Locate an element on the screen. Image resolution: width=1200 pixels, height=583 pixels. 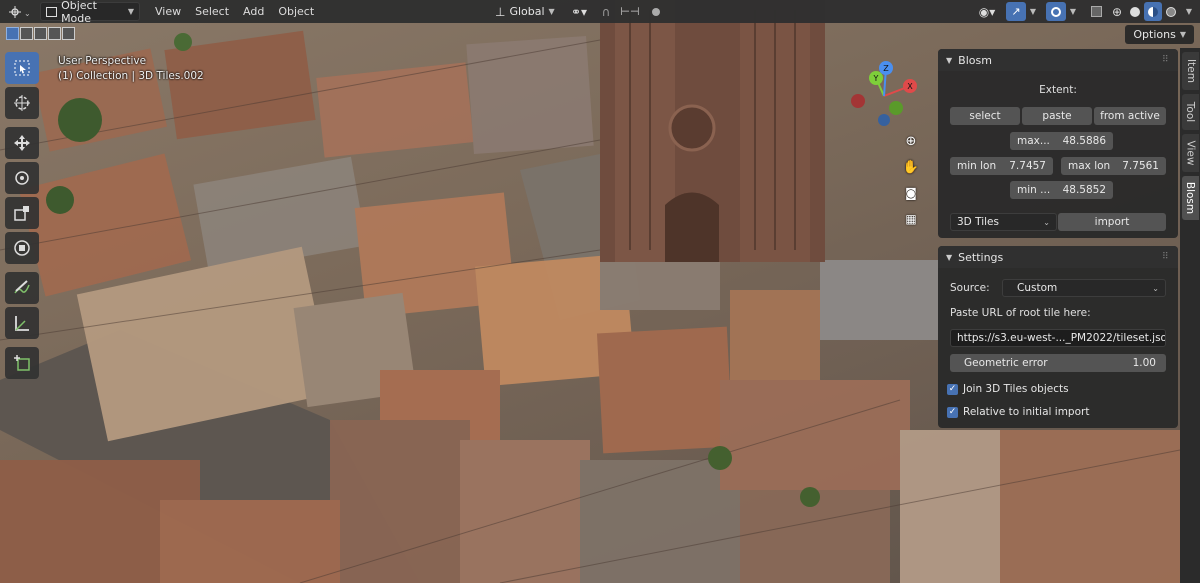
relative-import-checkbox: ✓ Relative to initial import is located at coordinates (1018, 412).